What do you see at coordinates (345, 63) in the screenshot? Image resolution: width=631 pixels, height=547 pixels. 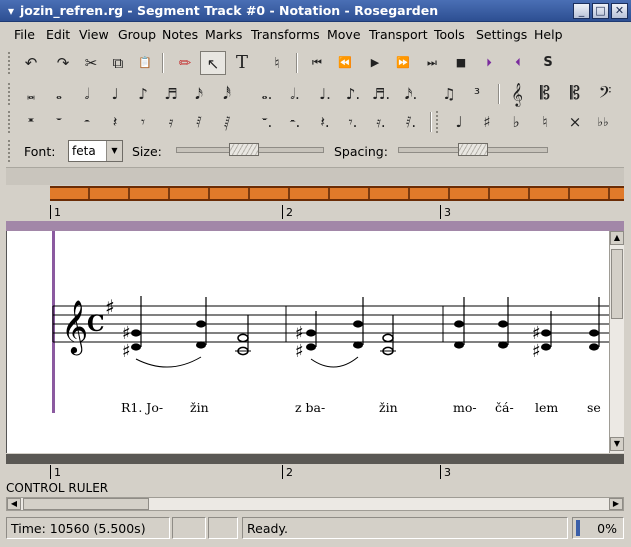 I see `rewind-button: ⏪` at bounding box center [345, 63].